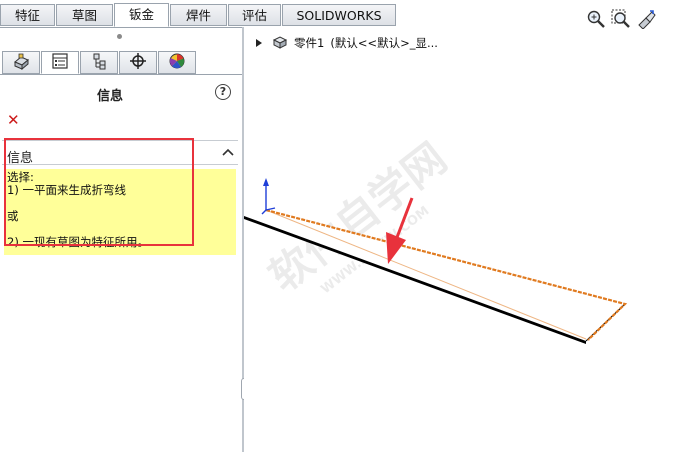 This screenshot has height=452, width=684. I want to click on configuration-manager-icon, so click(99, 62).